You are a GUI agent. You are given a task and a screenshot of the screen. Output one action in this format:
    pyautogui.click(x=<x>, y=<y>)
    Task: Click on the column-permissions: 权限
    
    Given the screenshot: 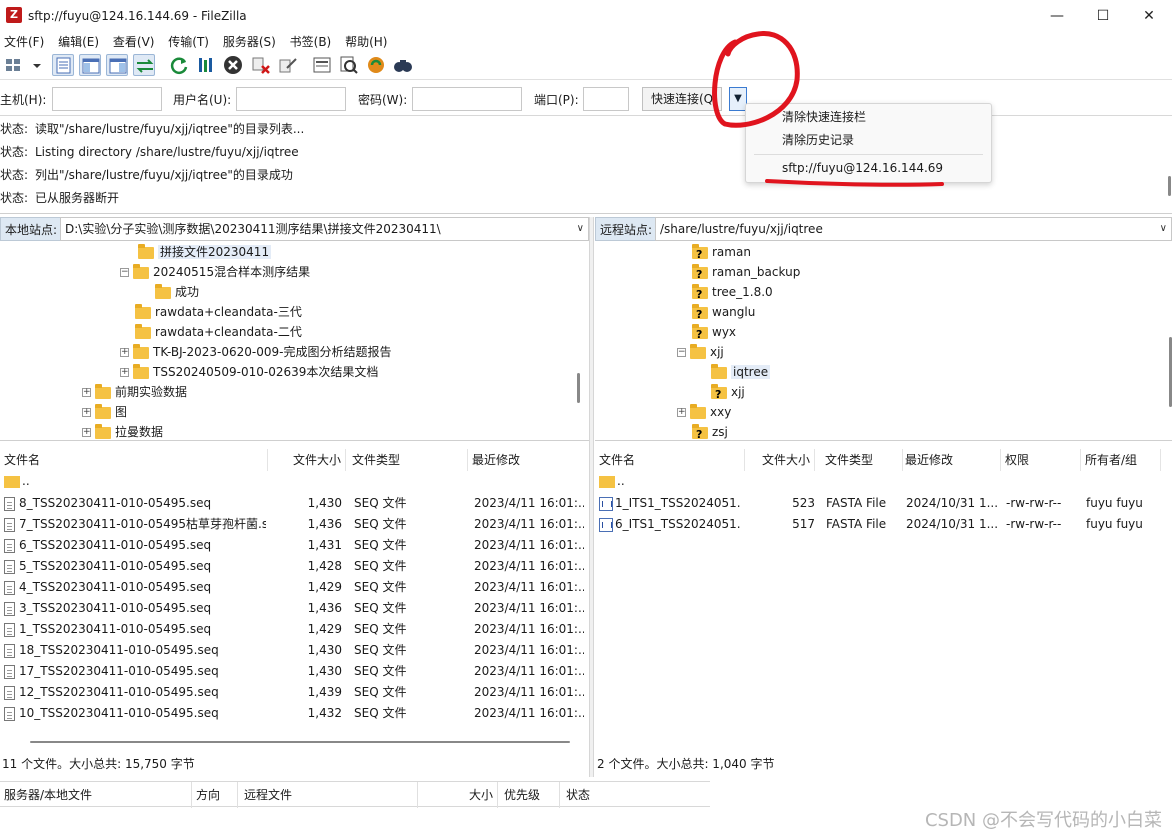 What is the action you would take?
    pyautogui.click(x=1041, y=460)
    